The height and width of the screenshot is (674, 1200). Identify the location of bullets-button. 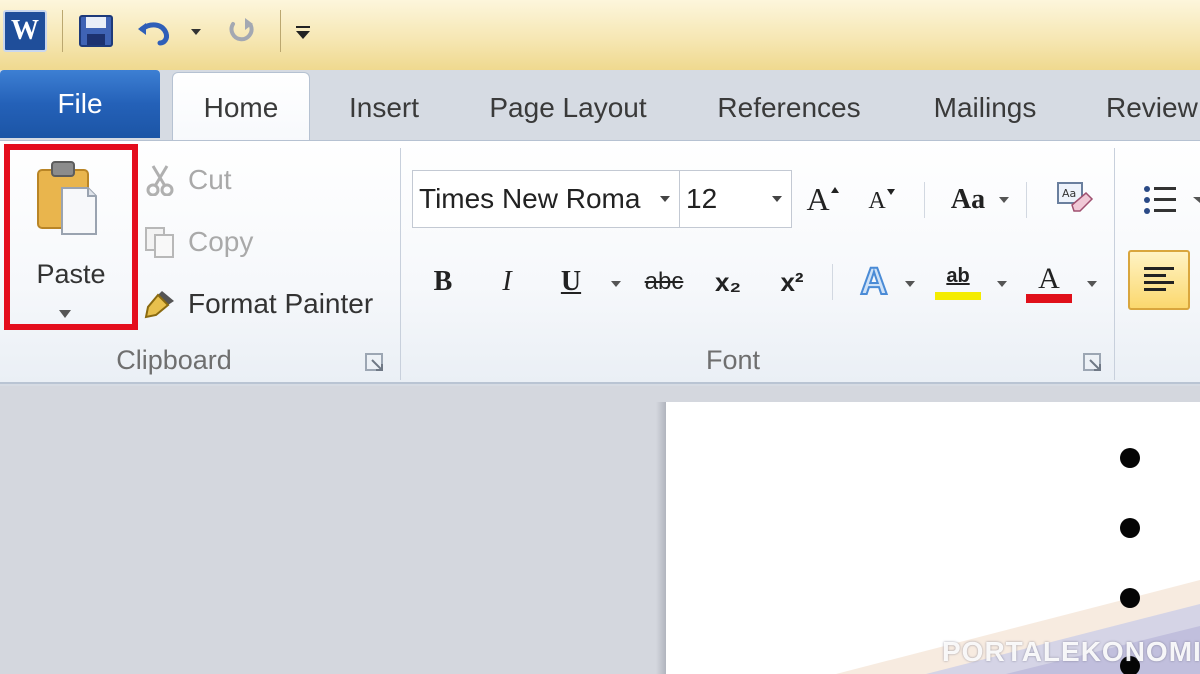
(1160, 200).